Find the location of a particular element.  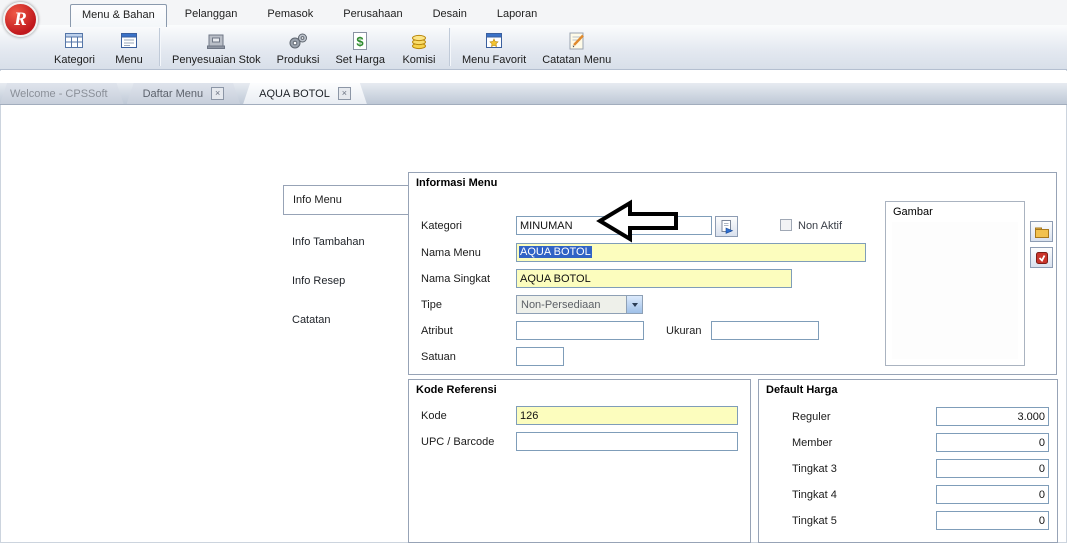

nama-menu-selected-text: AQUA BOTOL is located at coordinates (555, 252).